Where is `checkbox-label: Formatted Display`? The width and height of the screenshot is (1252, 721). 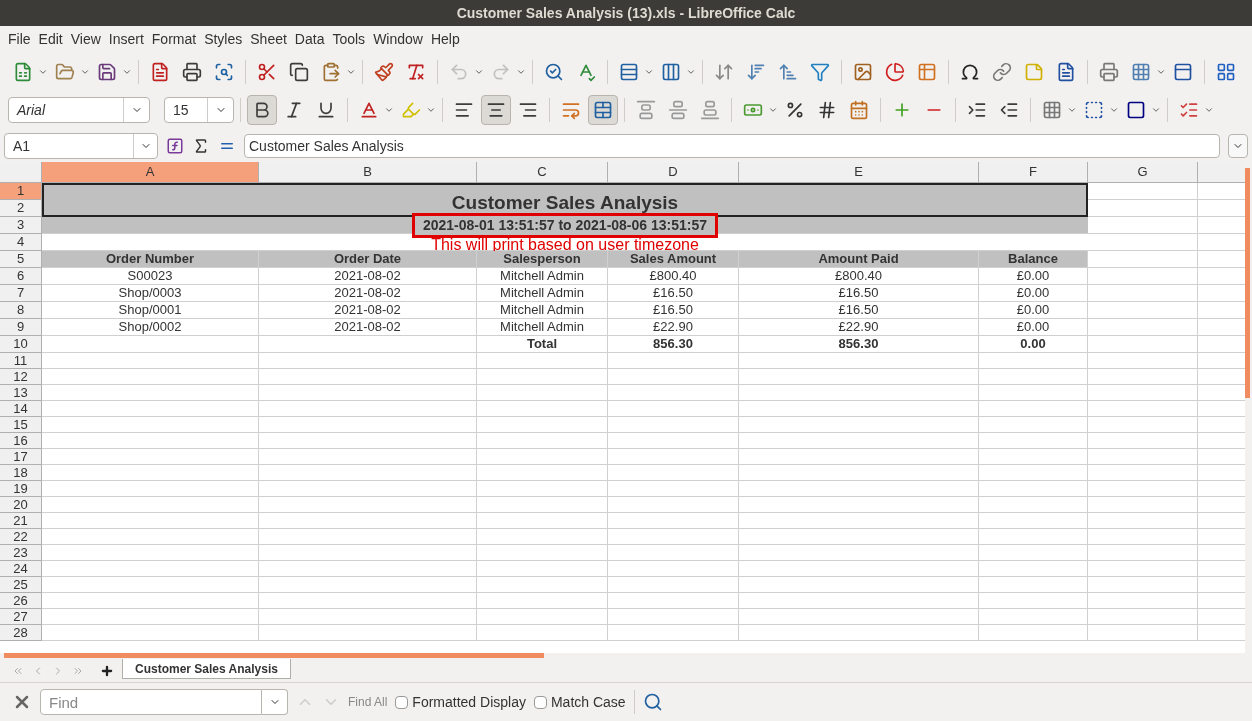
checkbox-label: Formatted Display is located at coordinates (469, 702).